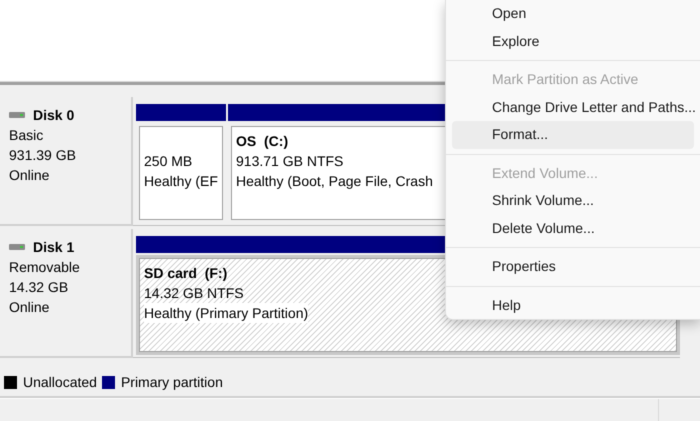 The image size is (700, 421). Describe the element at coordinates (43, 155) in the screenshot. I see `disk-size: 931.39 GB` at that location.